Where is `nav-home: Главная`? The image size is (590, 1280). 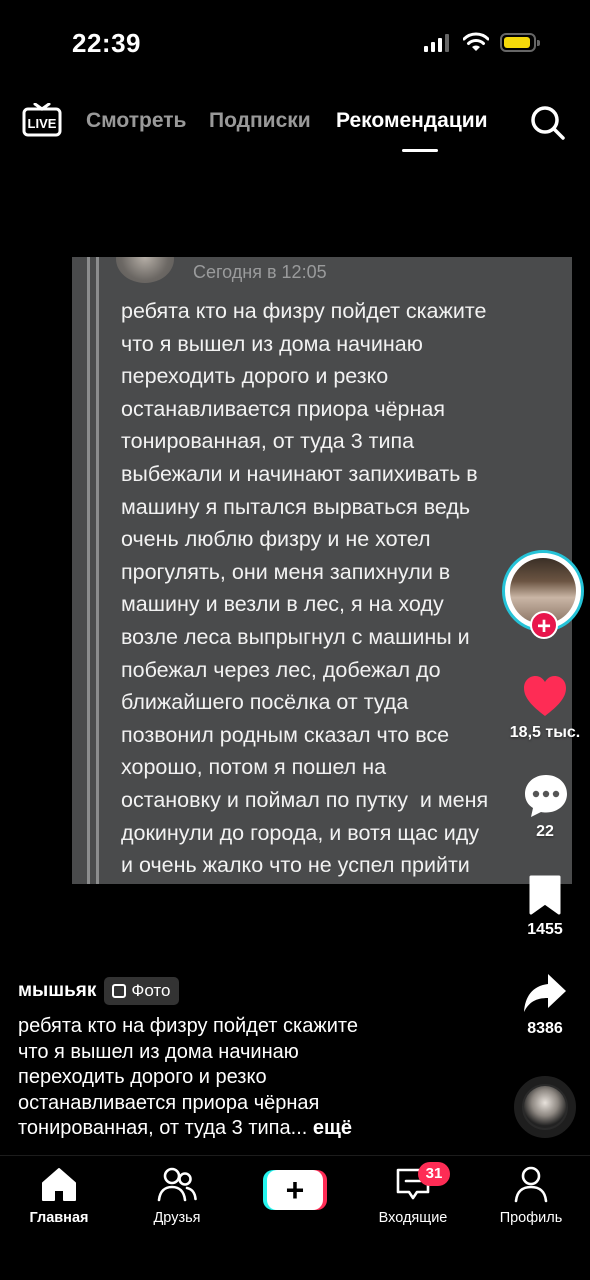
nav-home: Главная is located at coordinates (59, 1195).